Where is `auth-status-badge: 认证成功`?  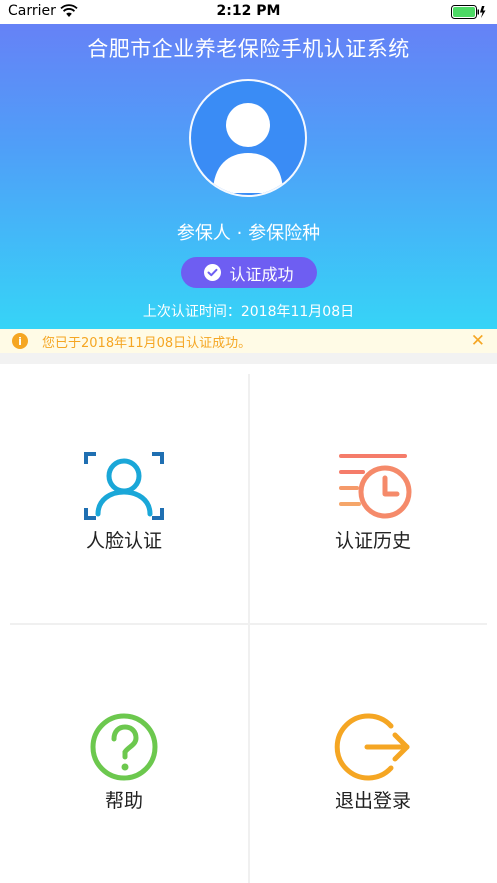
auth-status-badge: 认证成功 is located at coordinates (249, 272).